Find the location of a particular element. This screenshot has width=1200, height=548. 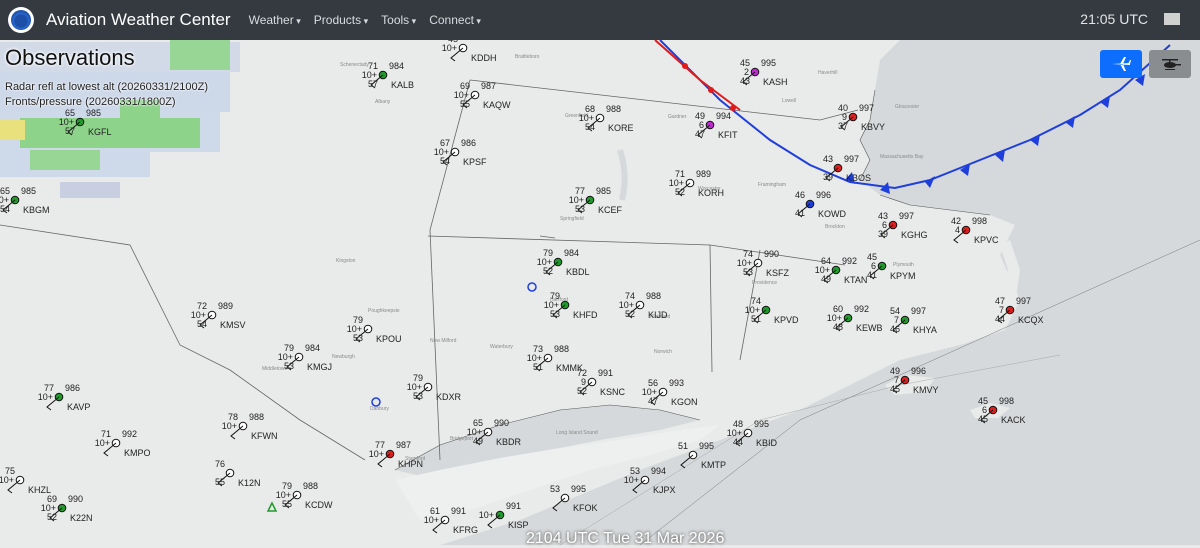

dewpoint: 37 is located at coordinates (843, 126).